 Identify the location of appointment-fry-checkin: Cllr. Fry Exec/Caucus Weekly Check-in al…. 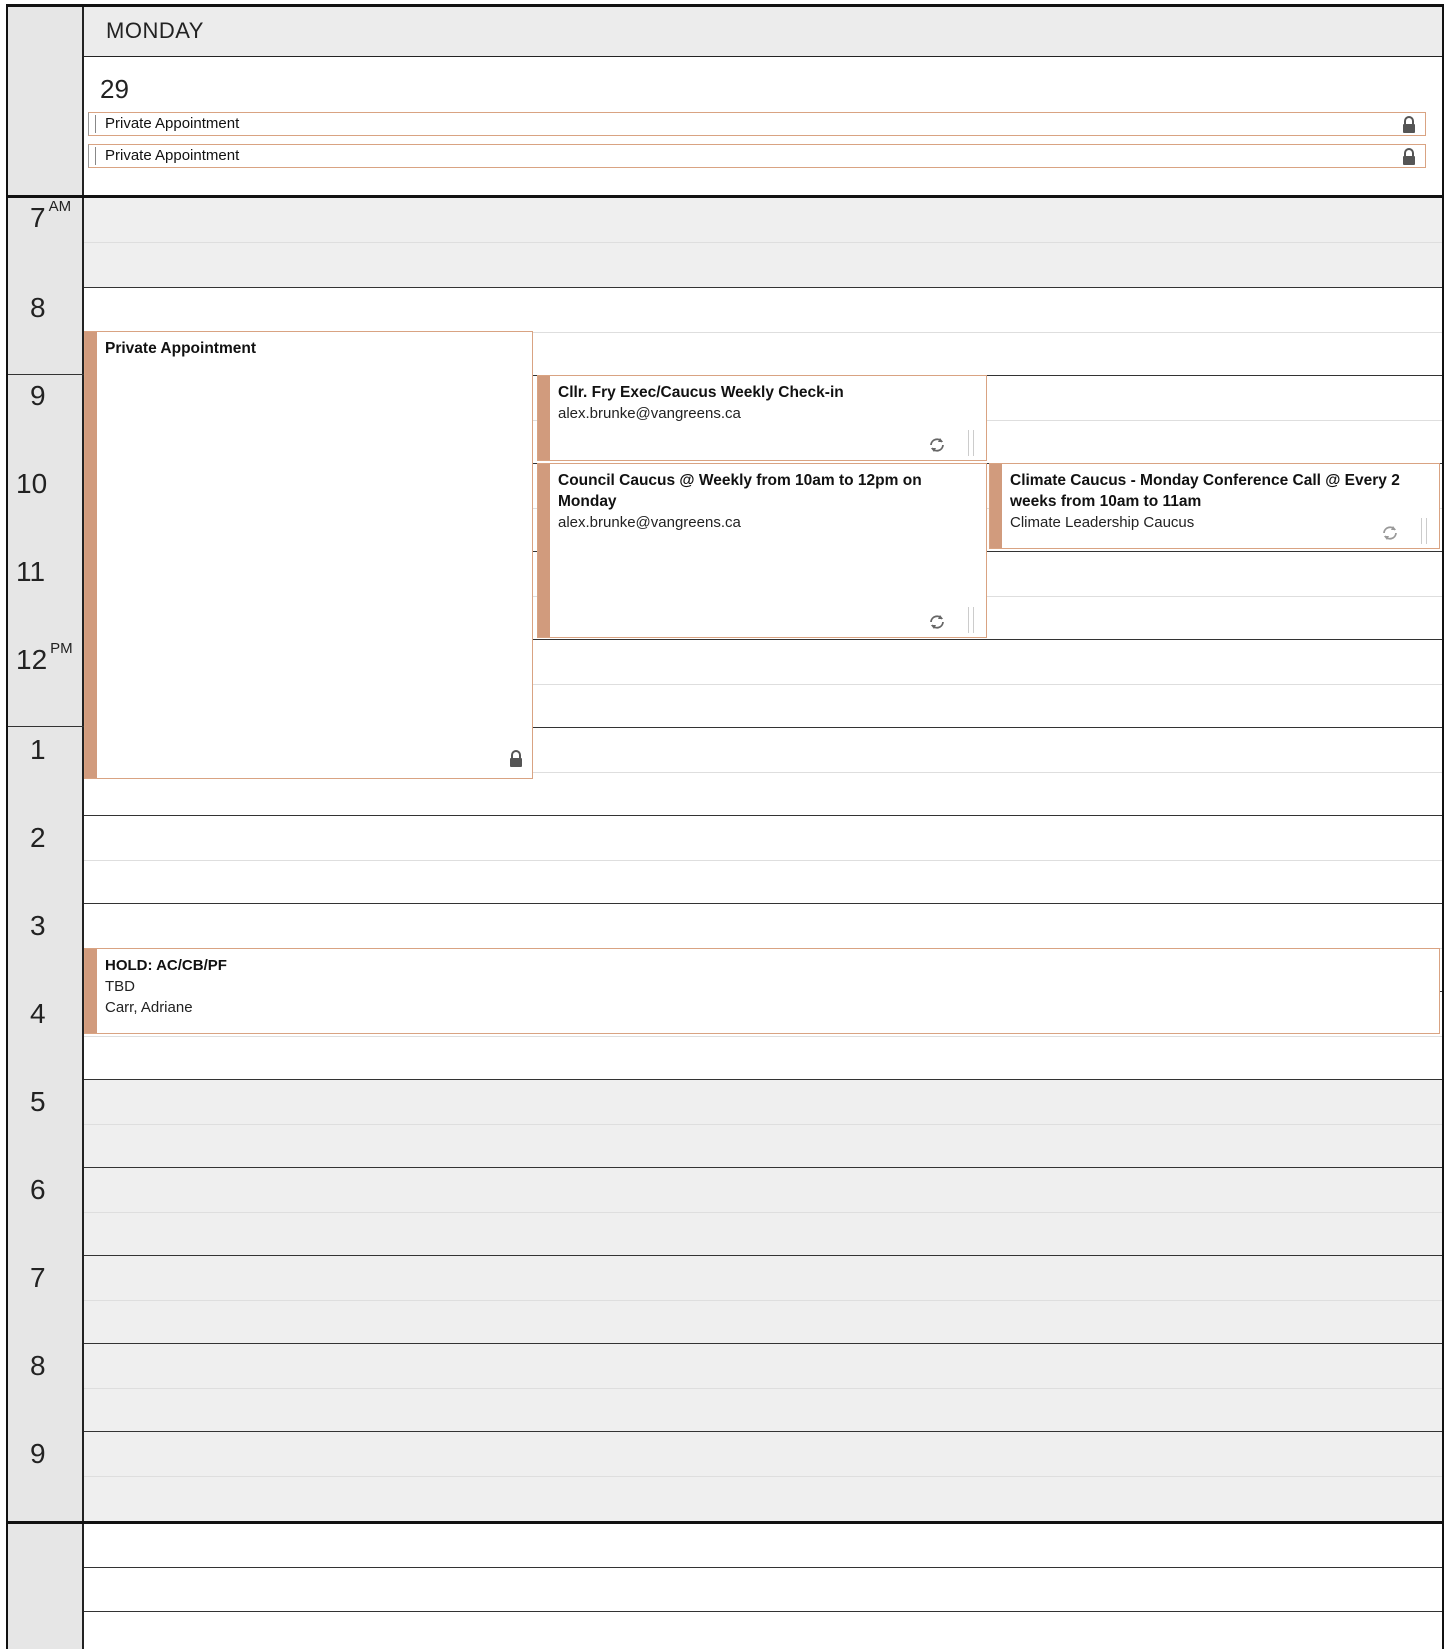
(762, 418).